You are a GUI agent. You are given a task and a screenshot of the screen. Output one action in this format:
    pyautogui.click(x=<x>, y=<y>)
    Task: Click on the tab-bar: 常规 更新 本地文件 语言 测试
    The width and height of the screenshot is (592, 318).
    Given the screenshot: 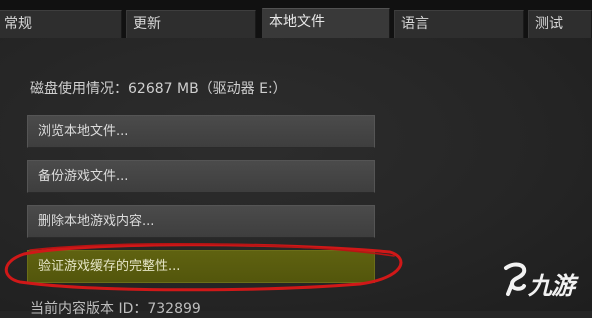 What is the action you would take?
    pyautogui.click(x=296, y=19)
    